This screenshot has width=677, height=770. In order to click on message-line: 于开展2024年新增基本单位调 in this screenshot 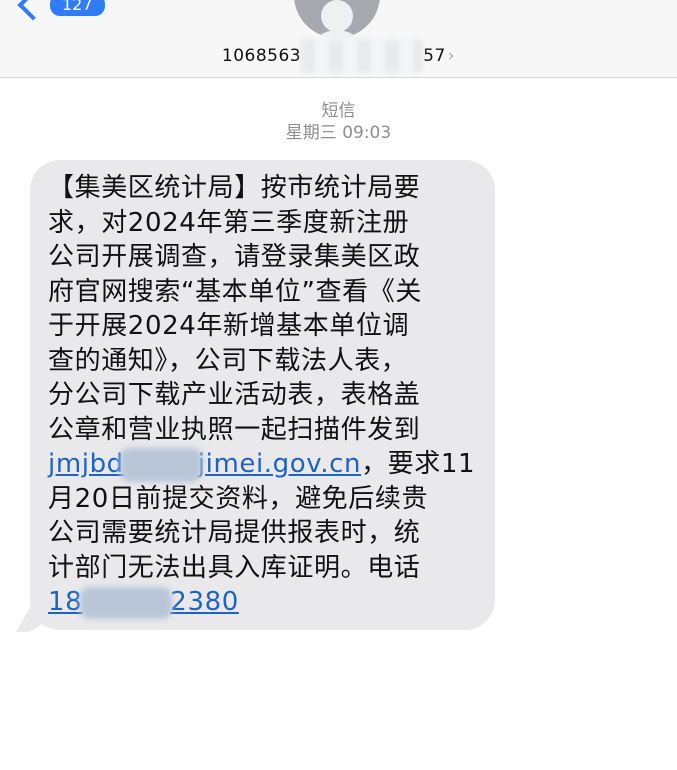, I will do `click(229, 326)`.